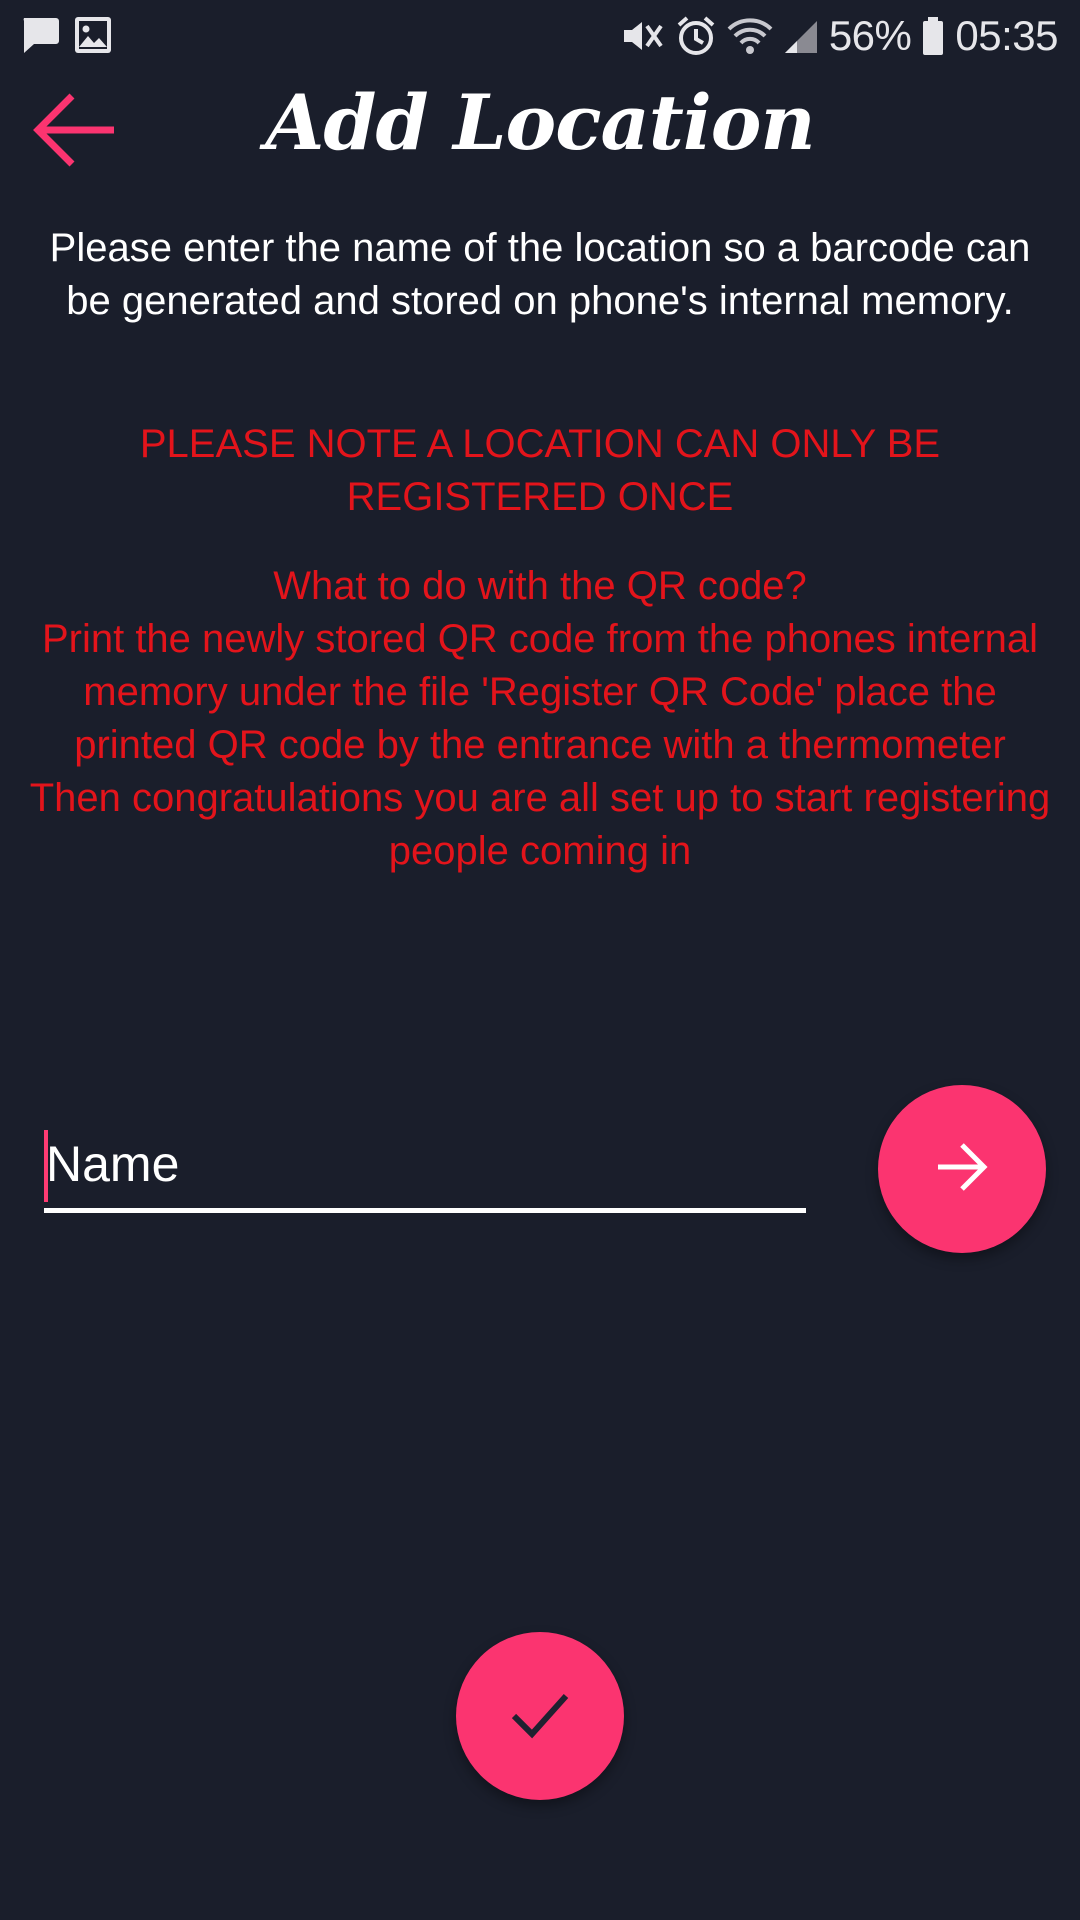 This screenshot has height=1920, width=1080. Describe the element at coordinates (540, 36) in the screenshot. I see `status-bar: 56% 05:35` at that location.